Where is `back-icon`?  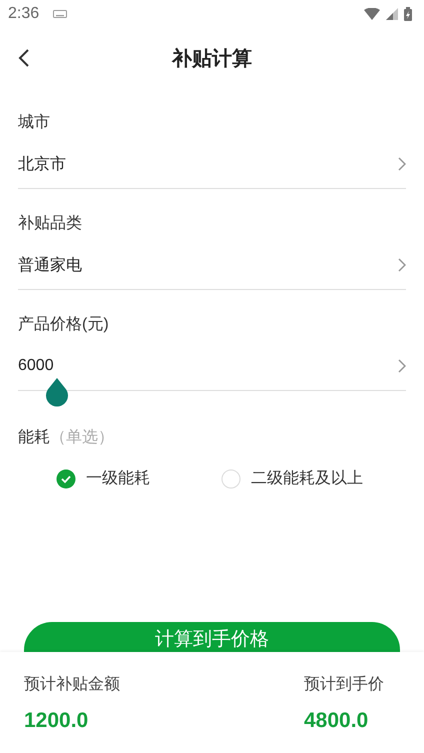 back-icon is located at coordinates (24, 58).